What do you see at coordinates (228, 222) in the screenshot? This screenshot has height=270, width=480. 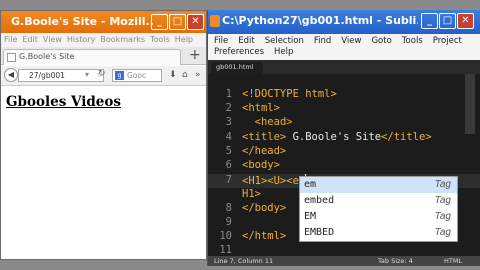 I see `line-number: 9` at bounding box center [228, 222].